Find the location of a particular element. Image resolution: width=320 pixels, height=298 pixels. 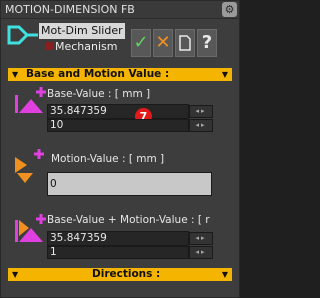

settings-icon: ⚙ is located at coordinates (229, 9).